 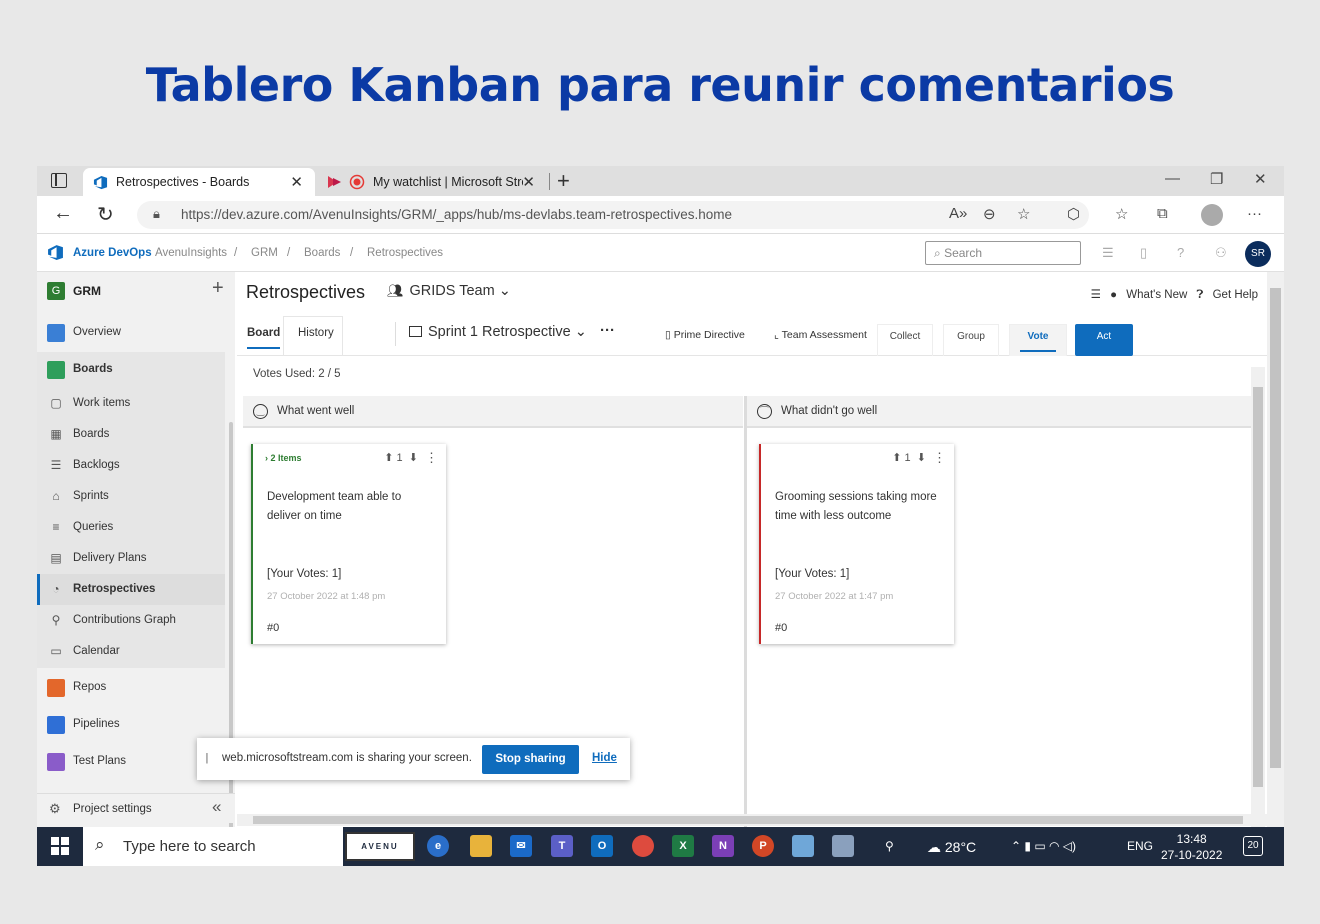 I want to click on sidebar-item-delivery-plans: ▤ Delivery Plans, so click(x=131, y=558).